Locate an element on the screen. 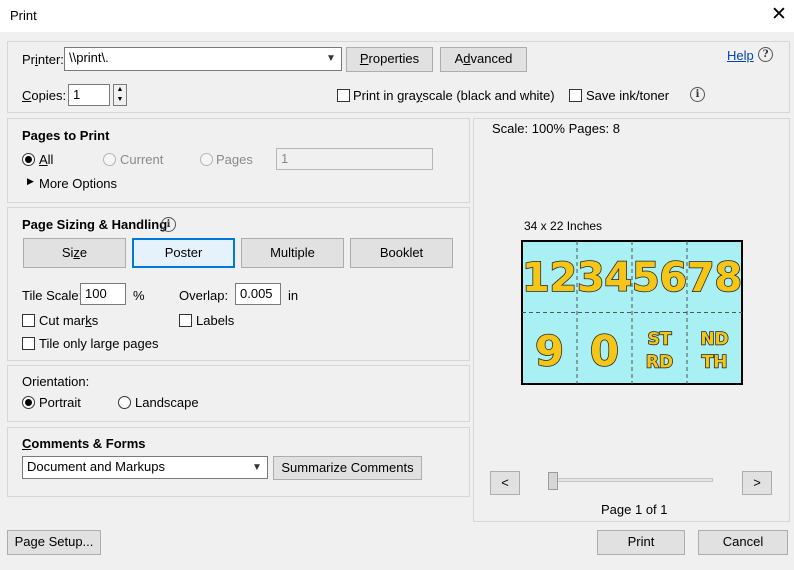 This screenshot has width=794, height=570. expand-triangle-icon: ▶ is located at coordinates (30, 181).